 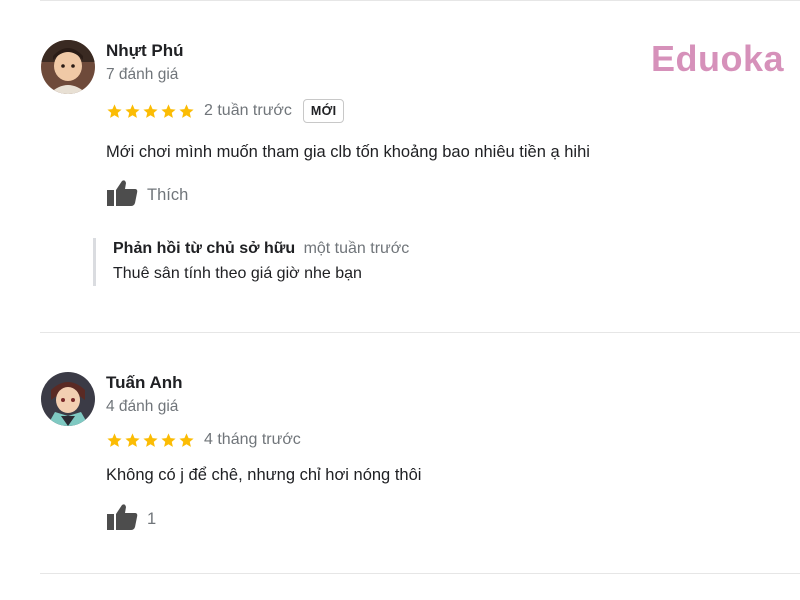 I want to click on eduoka-logo: Eduoka, so click(x=718, y=58).